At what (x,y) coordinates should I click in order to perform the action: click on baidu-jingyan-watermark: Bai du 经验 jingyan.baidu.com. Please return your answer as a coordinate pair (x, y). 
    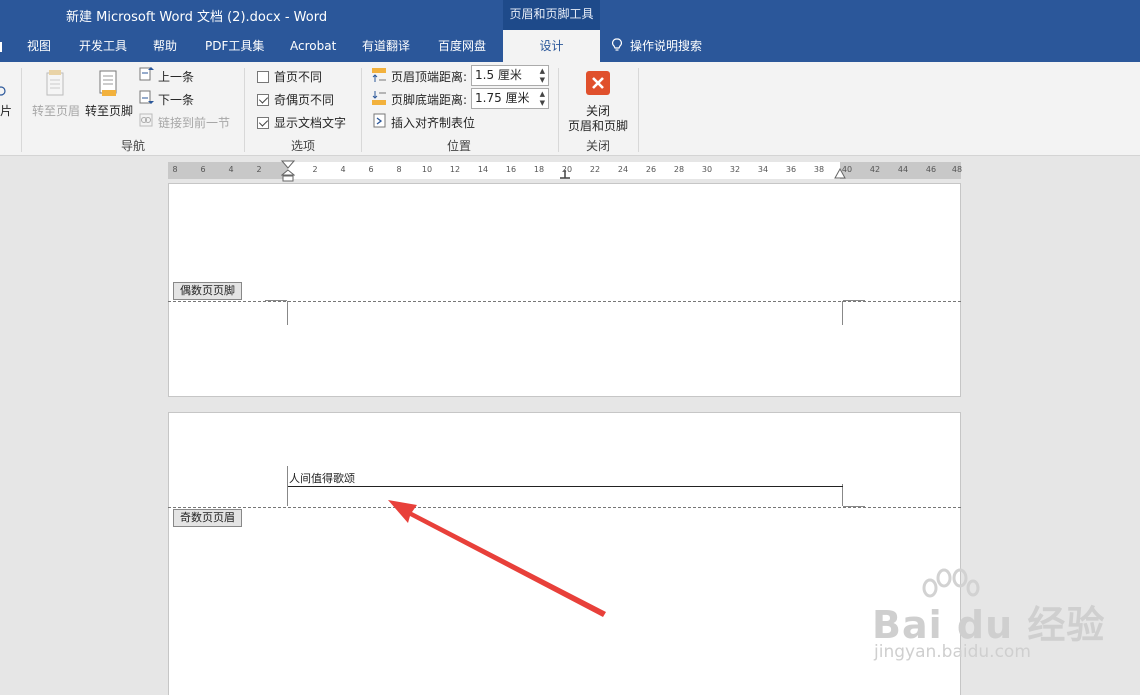
    Looking at the image, I should click on (989, 617).